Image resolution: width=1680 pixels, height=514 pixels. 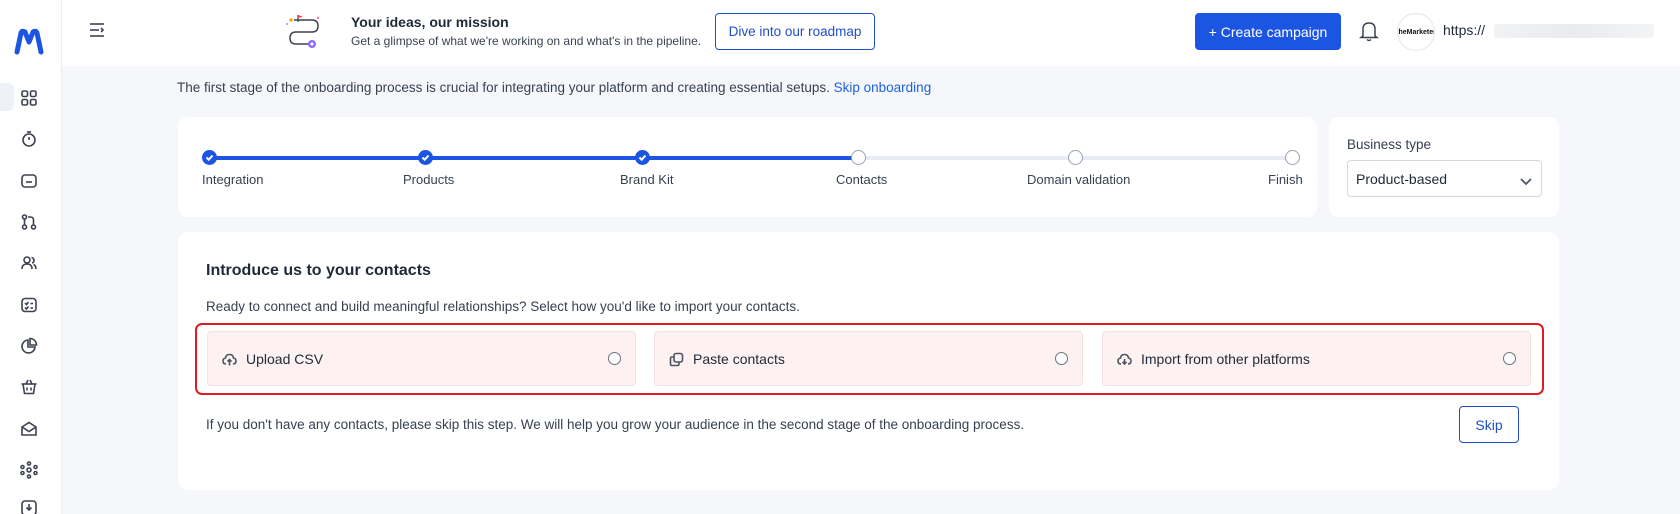 I want to click on checklist-icon, so click(x=29, y=305).